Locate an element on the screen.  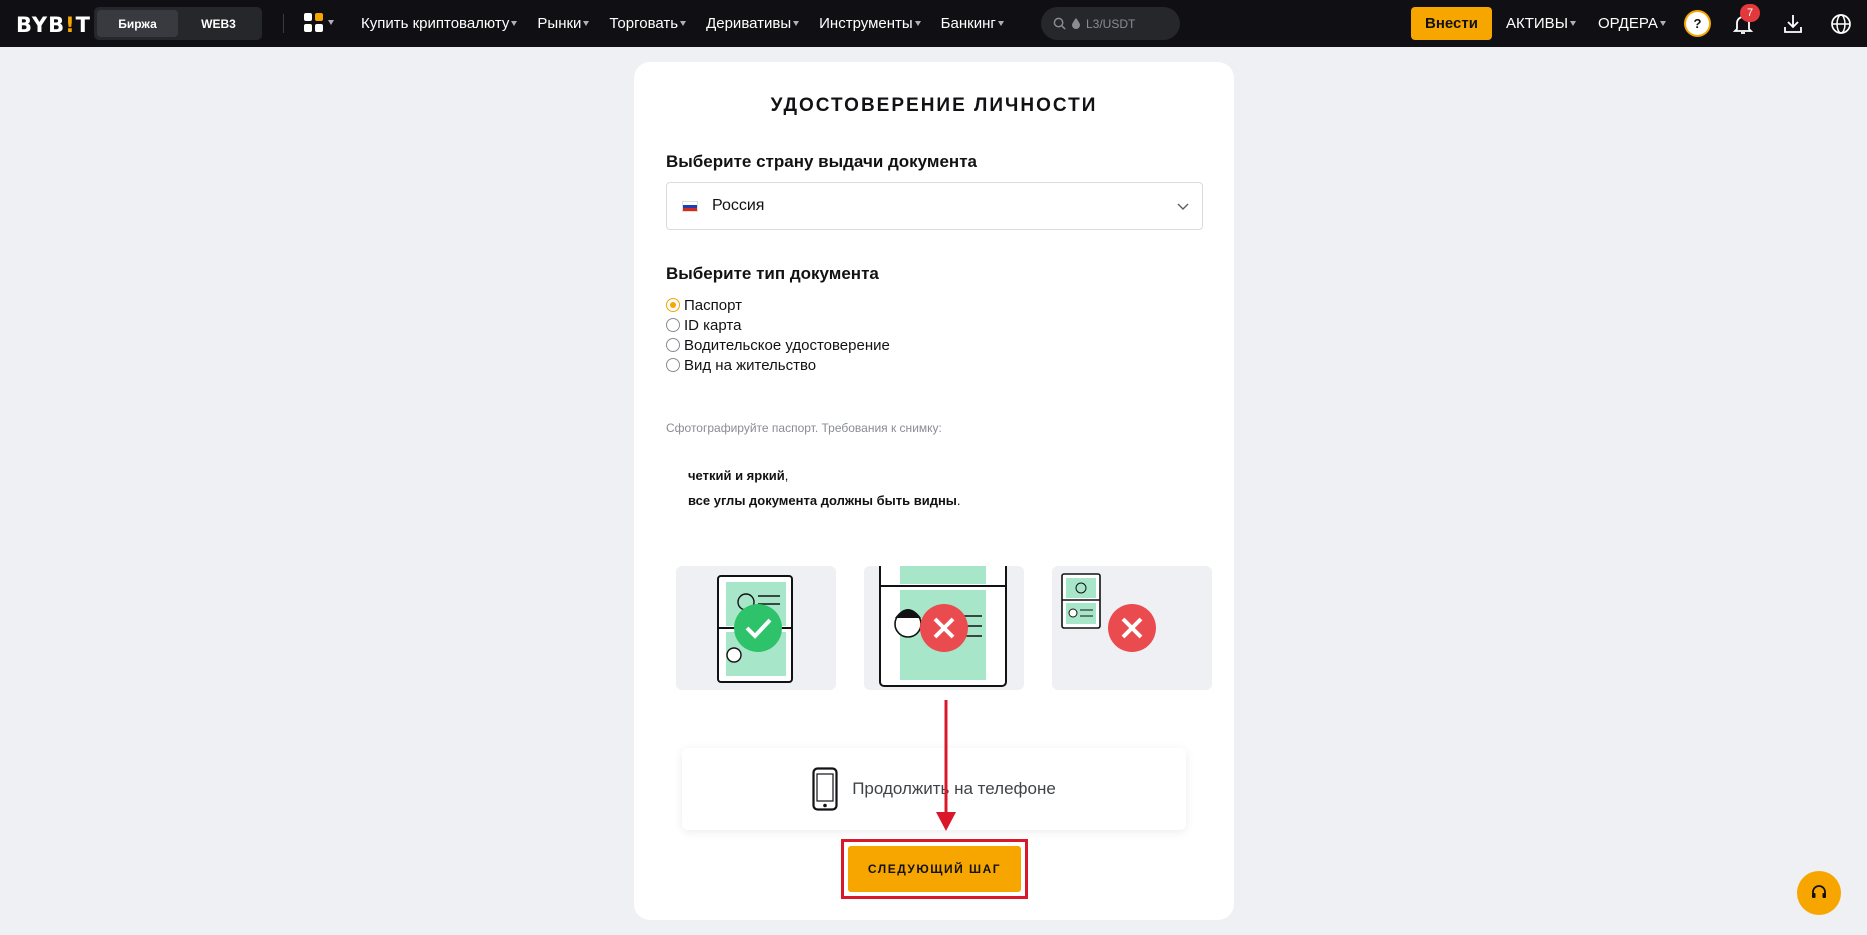
orders-menu: ОРДЕРА is located at coordinates (1632, 23).